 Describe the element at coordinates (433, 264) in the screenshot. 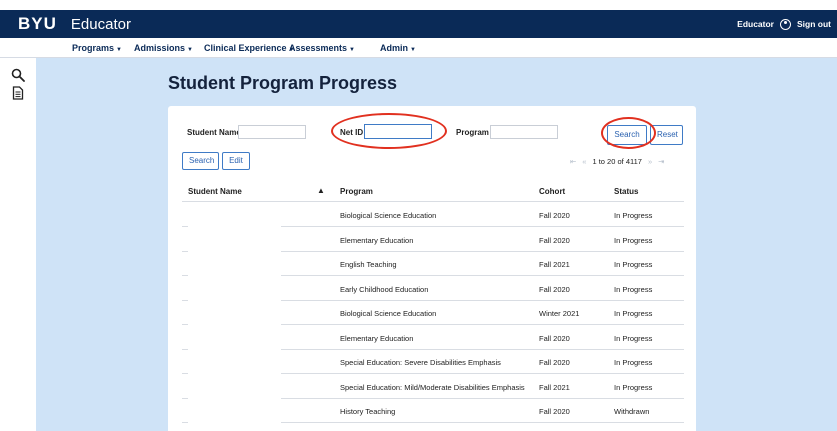

I see `table-row: English Teaching Fall 2021 In Progress` at that location.